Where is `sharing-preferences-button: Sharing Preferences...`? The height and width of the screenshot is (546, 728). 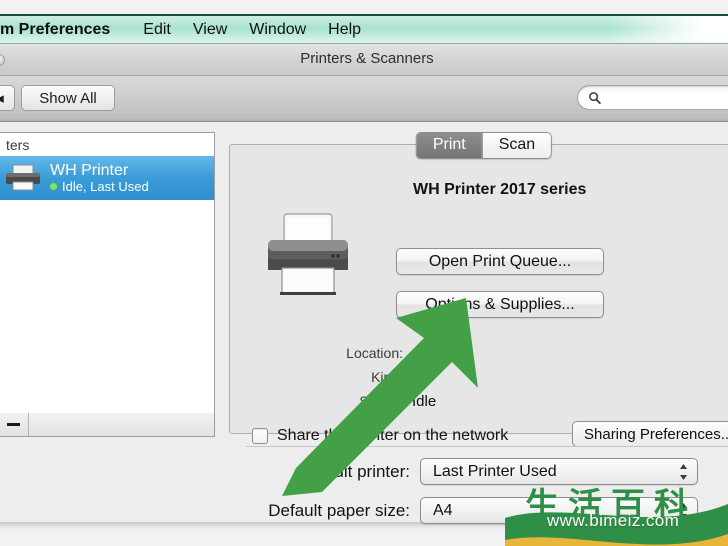 sharing-preferences-button: Sharing Preferences... is located at coordinates (650, 434).